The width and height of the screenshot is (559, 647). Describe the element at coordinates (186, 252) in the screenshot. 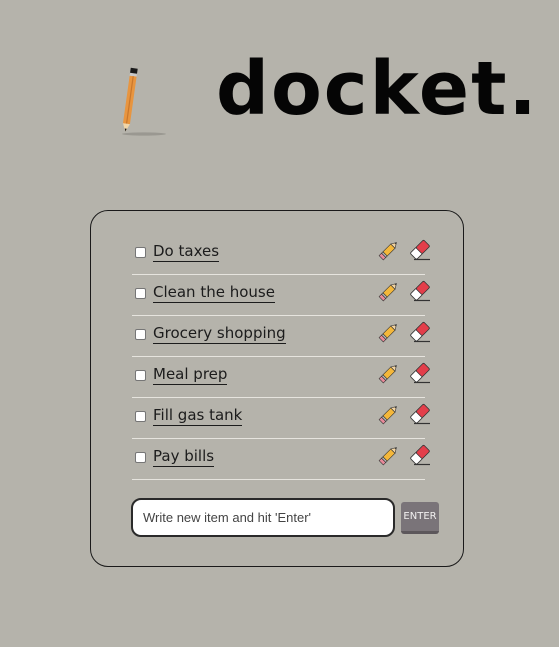

I see `todo-label: Do taxes` at that location.